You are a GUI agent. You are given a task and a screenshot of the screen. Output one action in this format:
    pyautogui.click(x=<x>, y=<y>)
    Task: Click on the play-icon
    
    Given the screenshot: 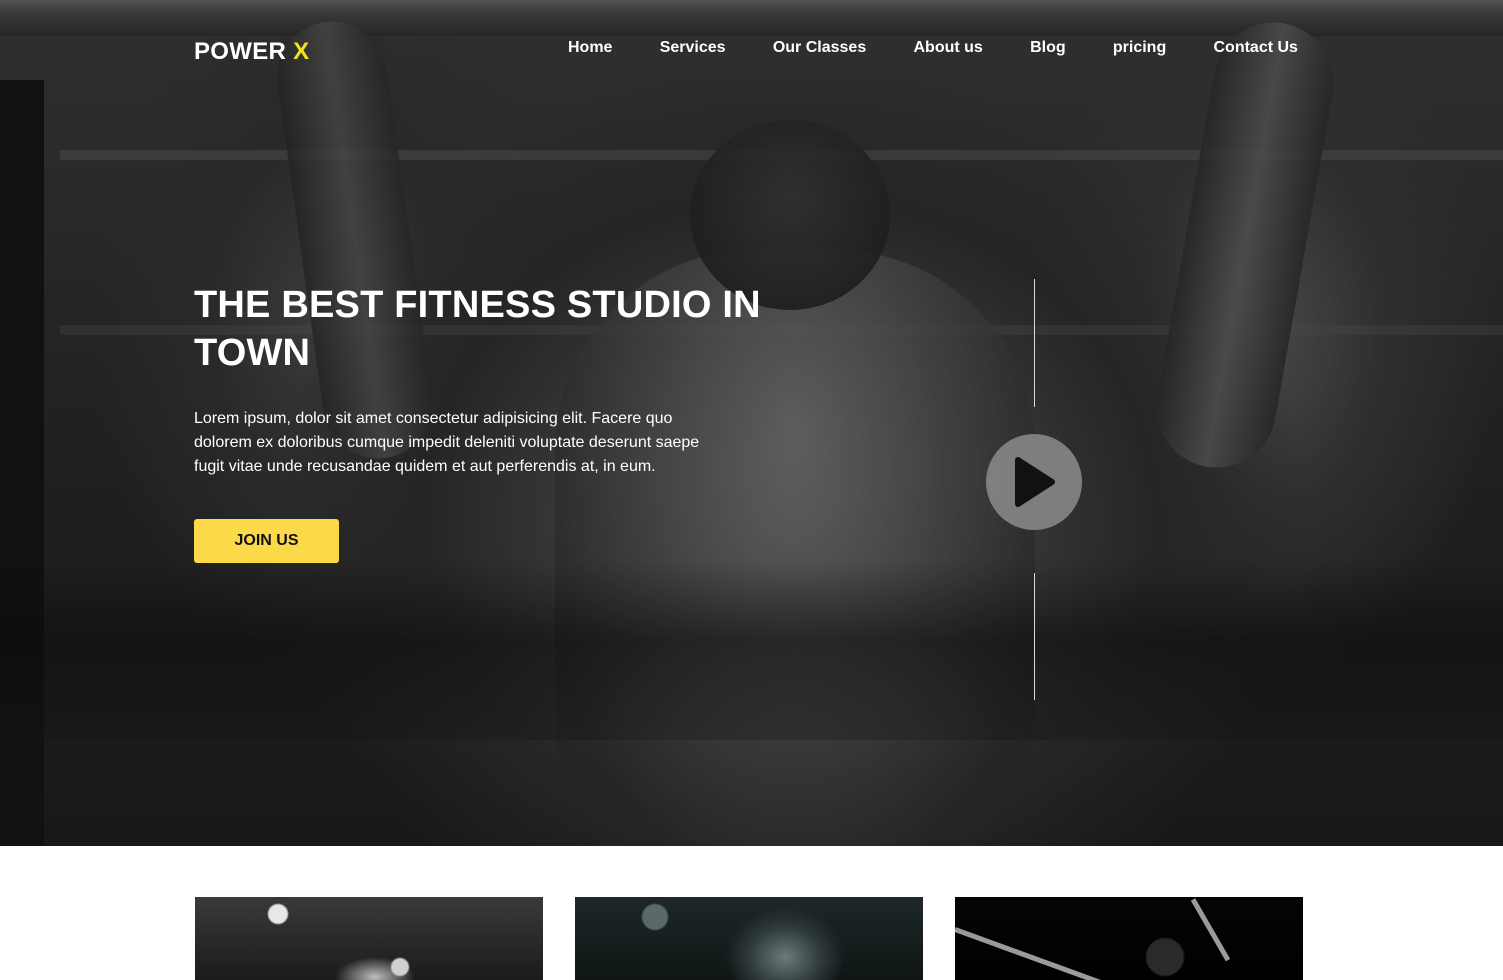 What is the action you would take?
    pyautogui.click(x=1035, y=482)
    